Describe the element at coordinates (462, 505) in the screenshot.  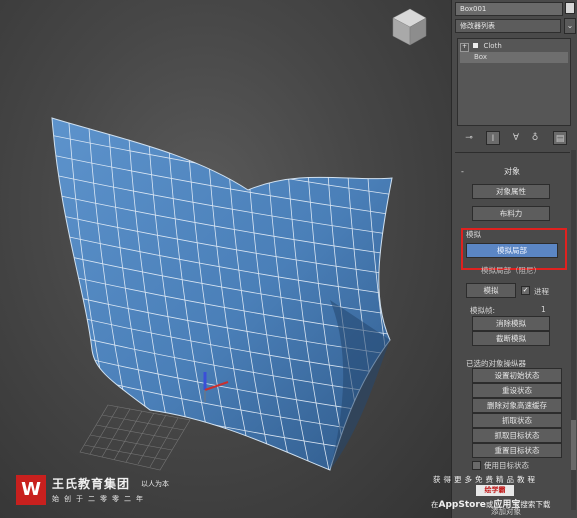
I see `promo-store: AppStore` at that location.